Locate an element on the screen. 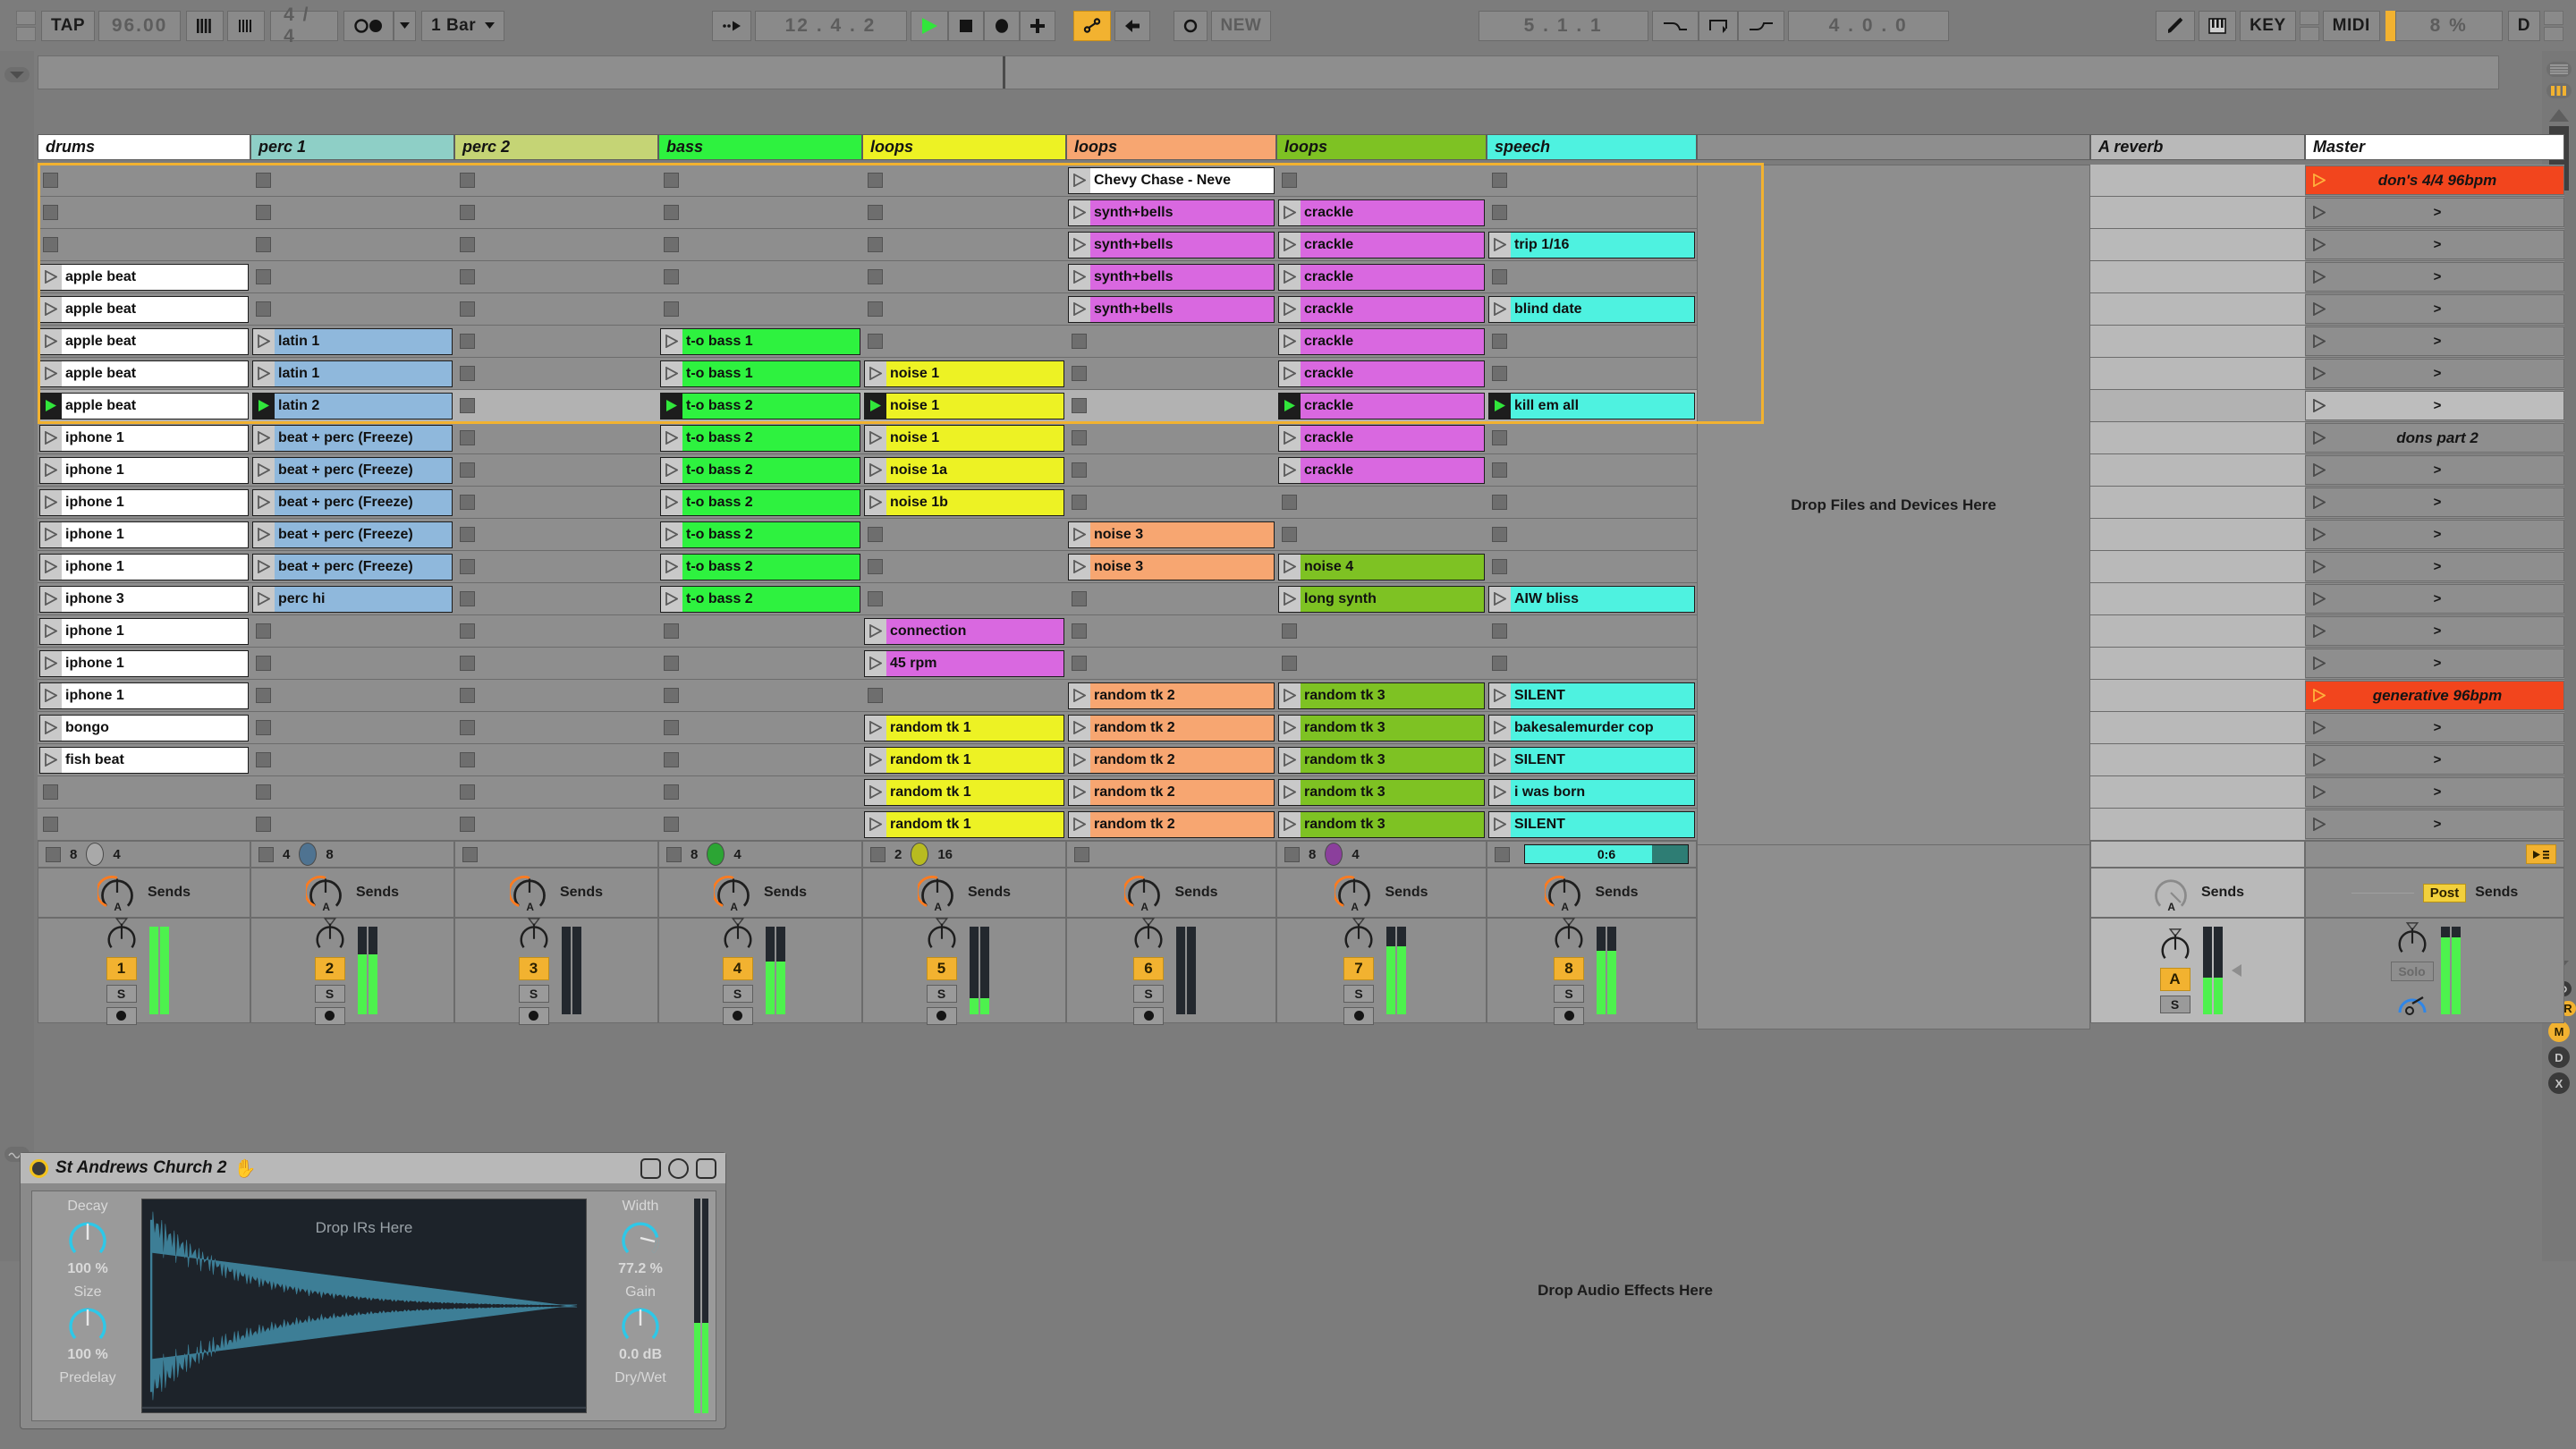 The height and width of the screenshot is (1449, 2576). return-pan-knob is located at coordinates (2175, 945).